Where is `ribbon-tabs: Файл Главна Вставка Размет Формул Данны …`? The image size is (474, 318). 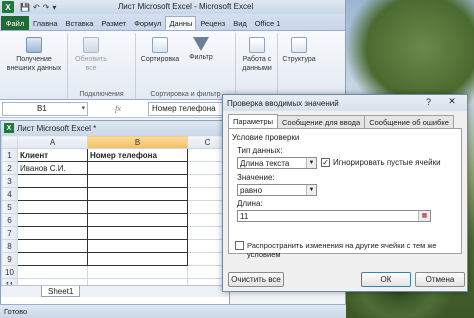
ribbon-tabs: Файл Главна Вставка Размет Формул Данны … is located at coordinates (172, 22).